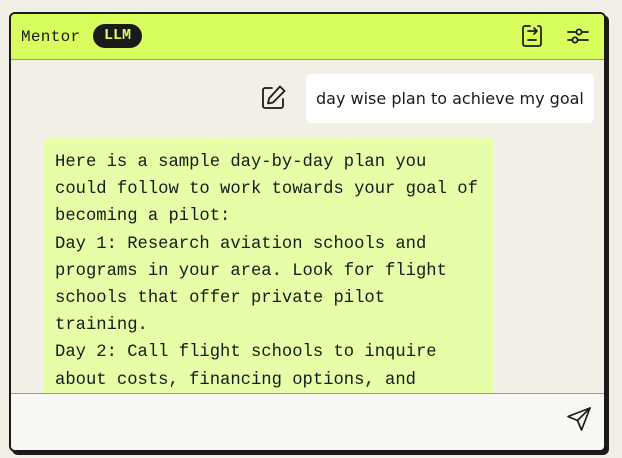 The height and width of the screenshot is (458, 622). I want to click on app-title: Mentor, so click(51, 37).